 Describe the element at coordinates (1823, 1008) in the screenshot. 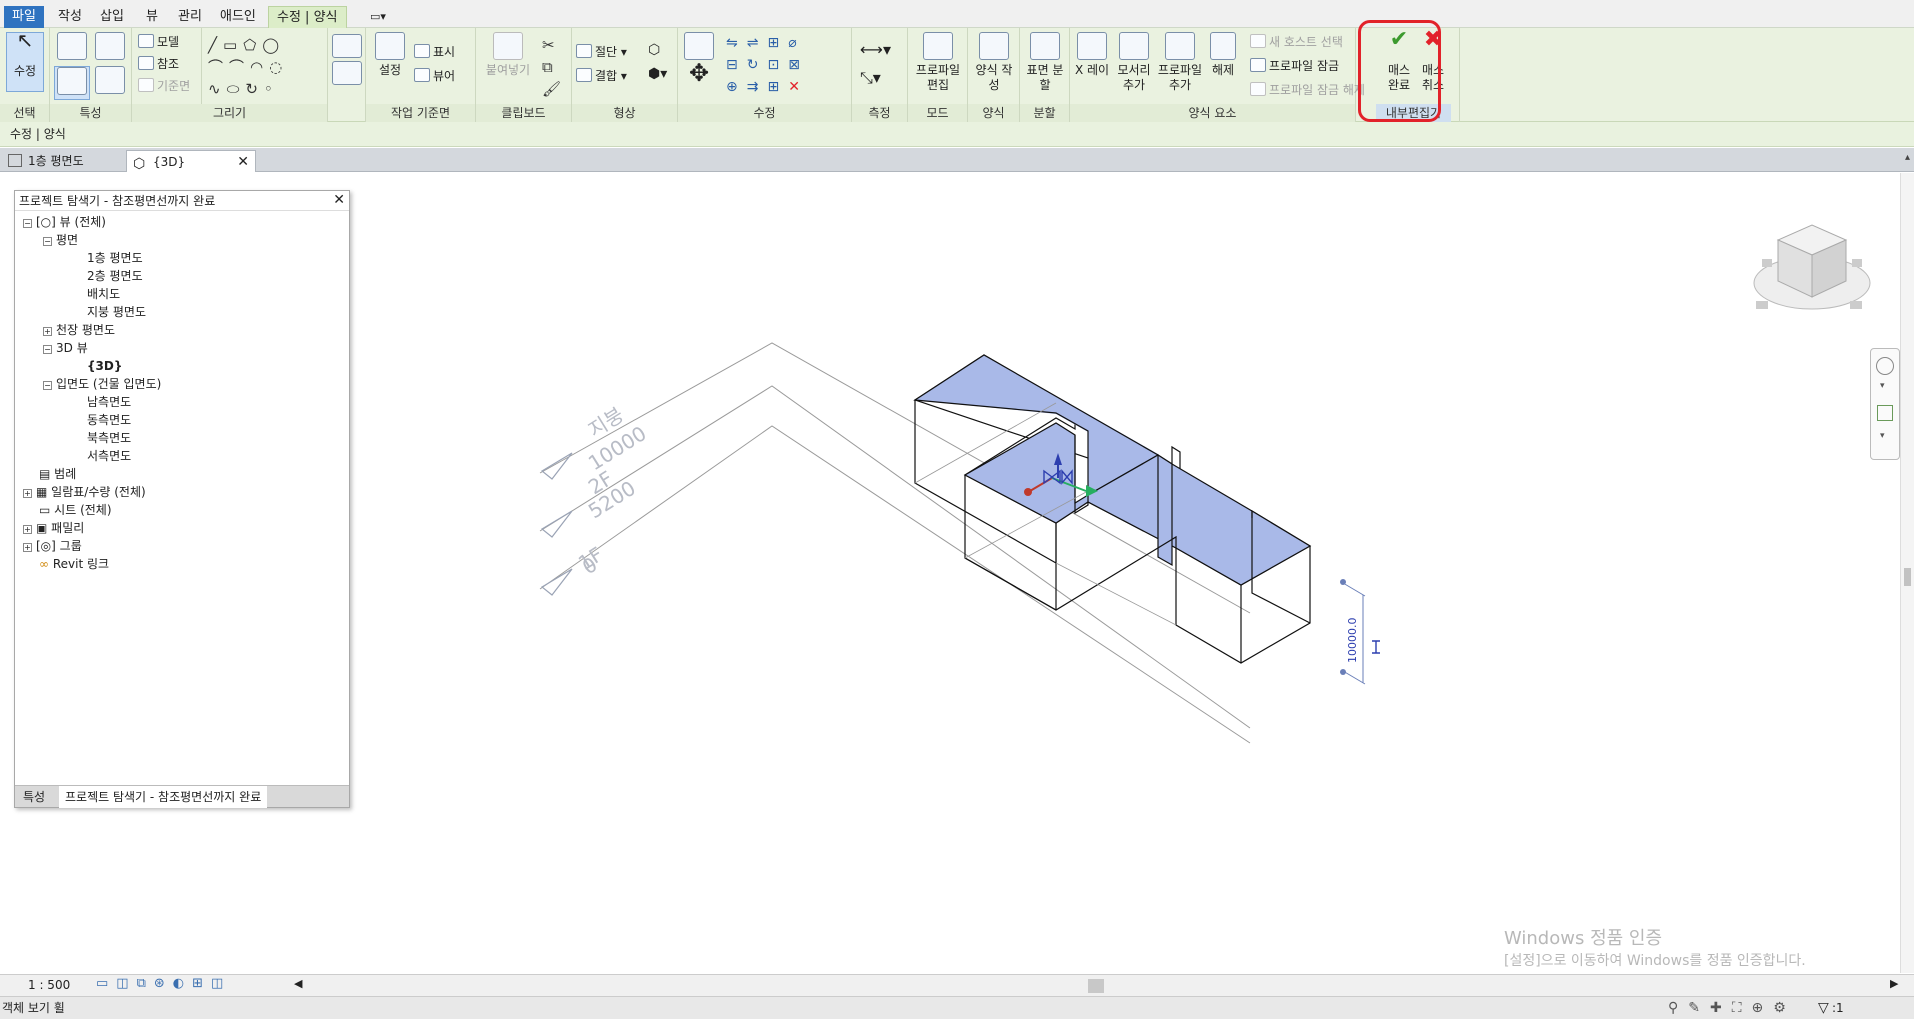

I see `filter-icon: ▽` at that location.